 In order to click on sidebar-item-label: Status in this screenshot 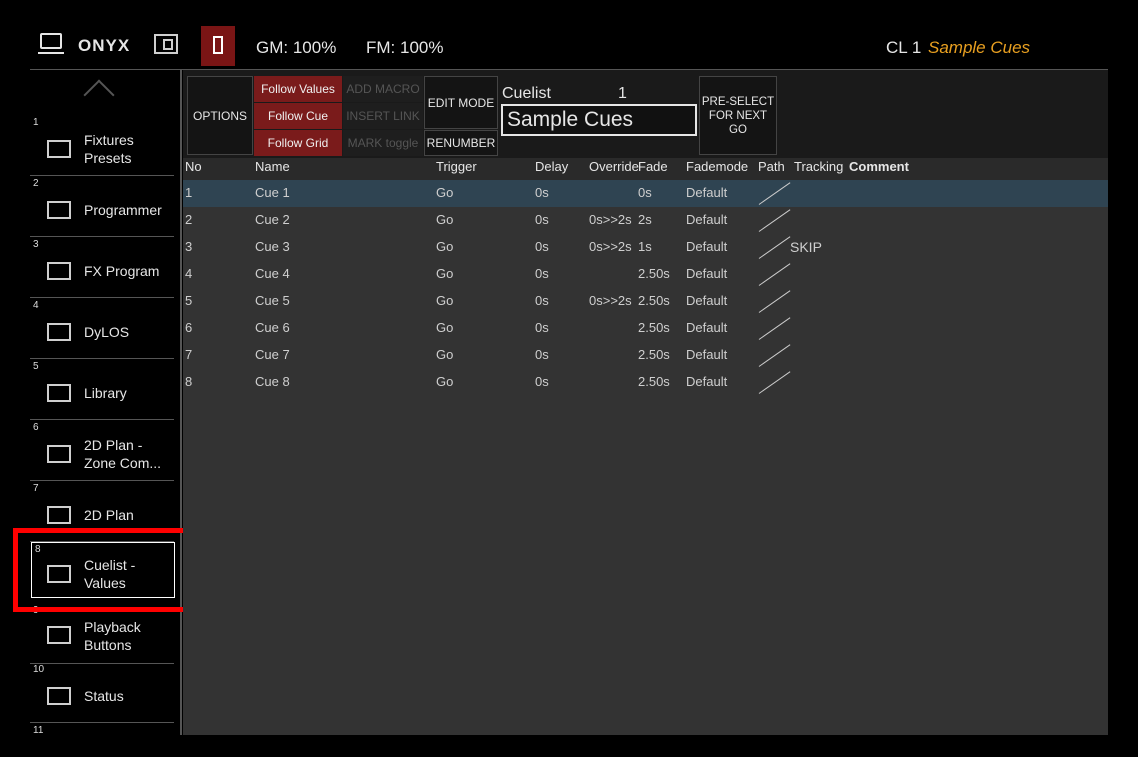, I will do `click(104, 696)`.